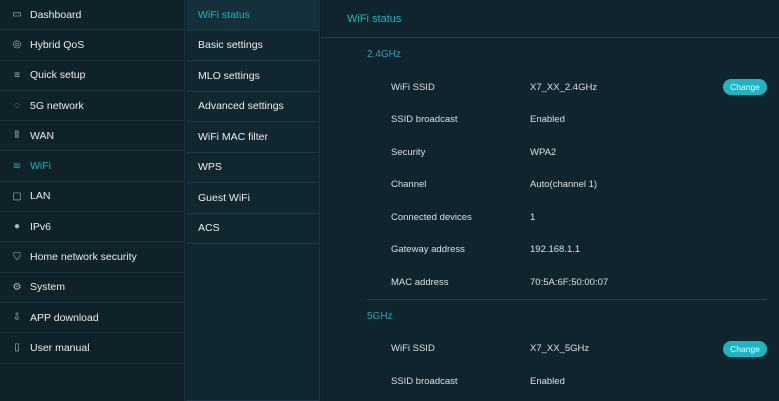 This screenshot has width=779, height=401. Describe the element at coordinates (533, 217) in the screenshot. I see `row-value: 1` at that location.